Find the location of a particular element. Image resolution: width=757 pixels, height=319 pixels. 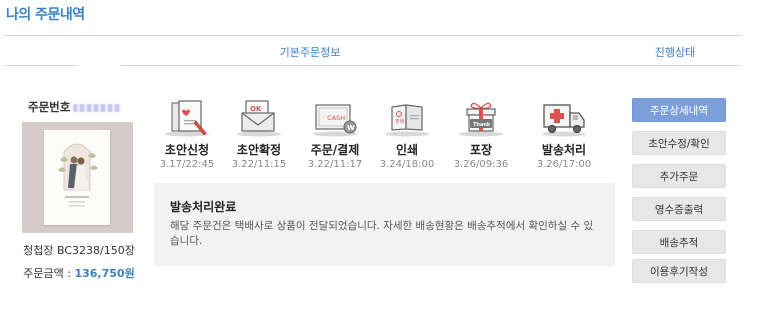

step-label: 초안확정 is located at coordinates (259, 150).